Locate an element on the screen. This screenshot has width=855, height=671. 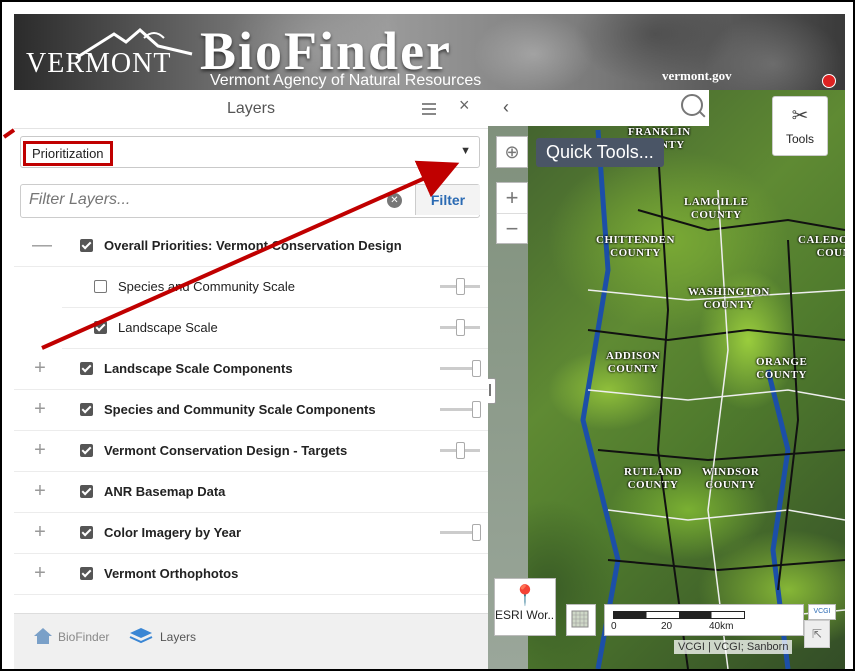
overview-map-button is located at coordinates (581, 620).